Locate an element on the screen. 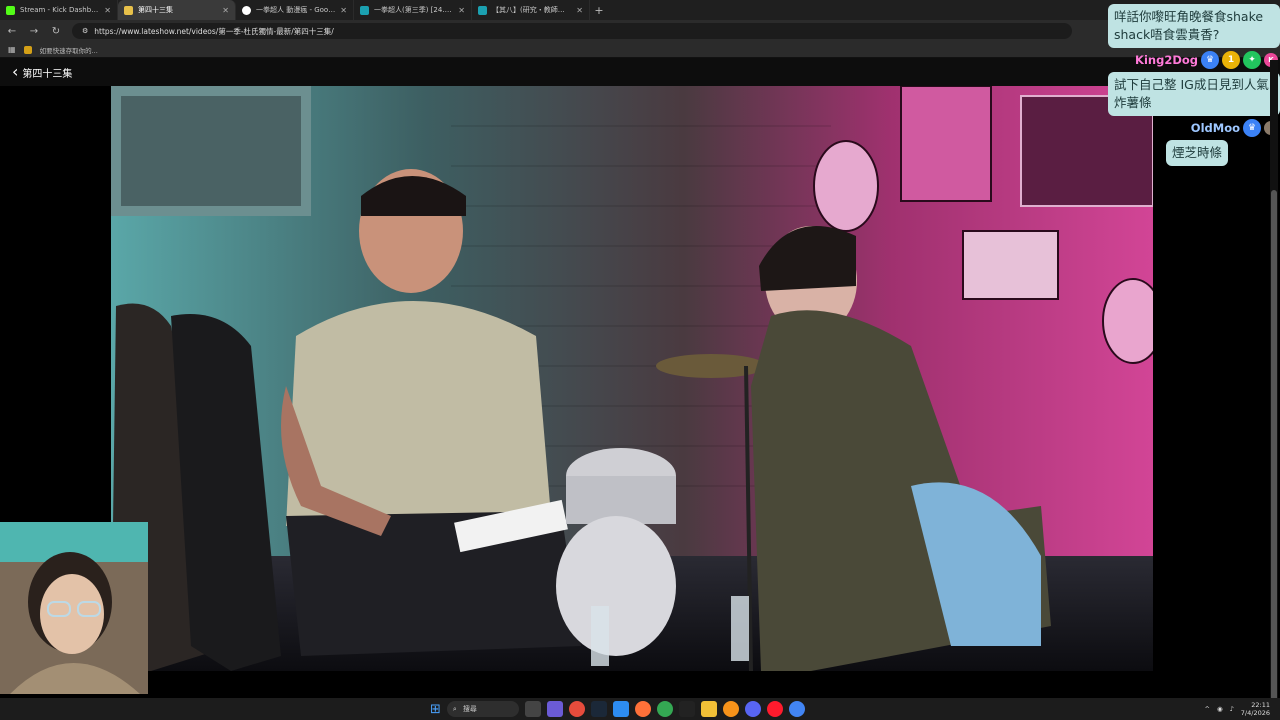 The image size is (1280, 720). capcut-icon is located at coordinates (686, 709).